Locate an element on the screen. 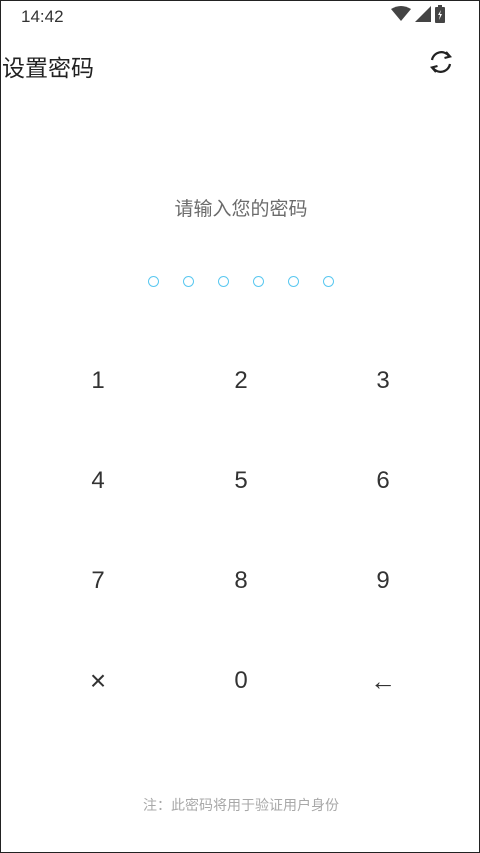 This screenshot has height=853, width=480. clear-key: × is located at coordinates (98, 681).